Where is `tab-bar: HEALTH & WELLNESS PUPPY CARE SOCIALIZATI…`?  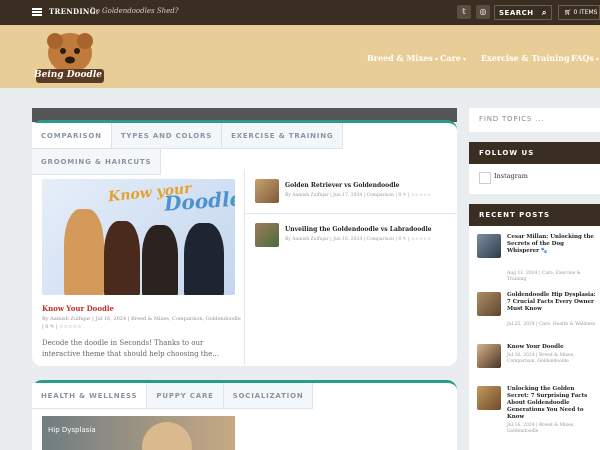
tab-bar: HEALTH & WELLNESS PUPPY CARE SOCIALIZATI… is located at coordinates (244, 396).